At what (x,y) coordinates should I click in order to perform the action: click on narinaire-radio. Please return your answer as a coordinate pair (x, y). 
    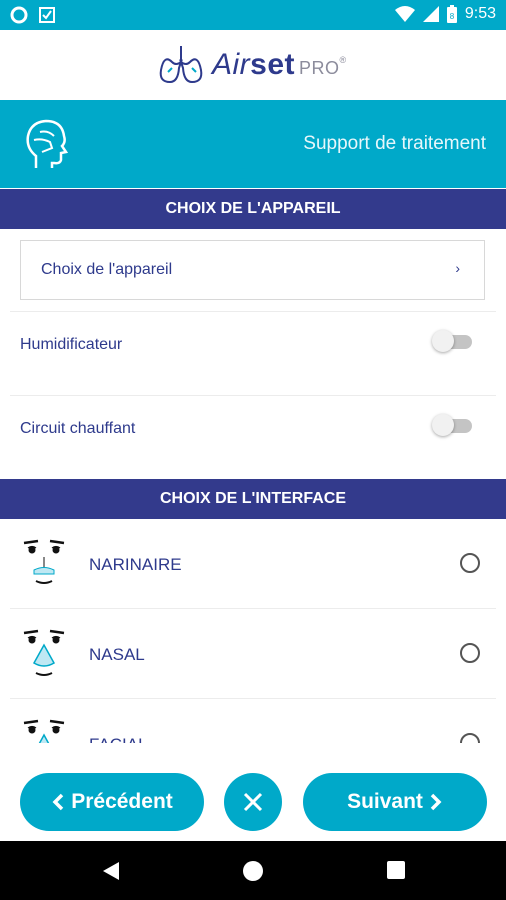
    Looking at the image, I should click on (470, 563).